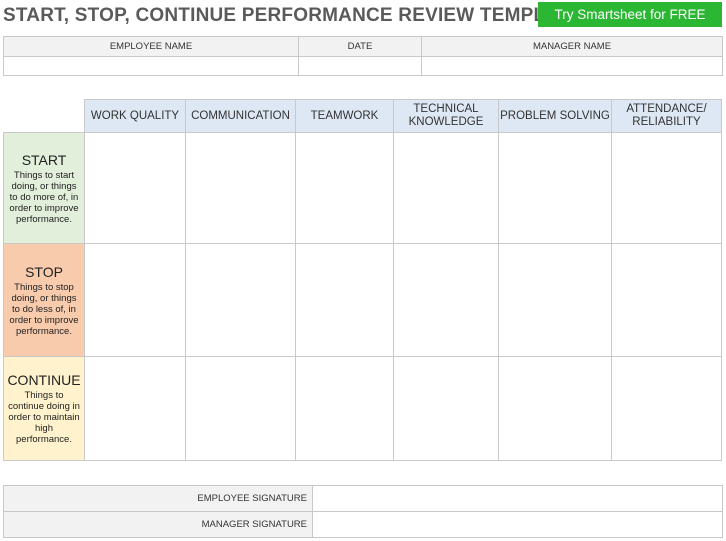  I want to click on start-work-quality-cell, so click(135, 188).